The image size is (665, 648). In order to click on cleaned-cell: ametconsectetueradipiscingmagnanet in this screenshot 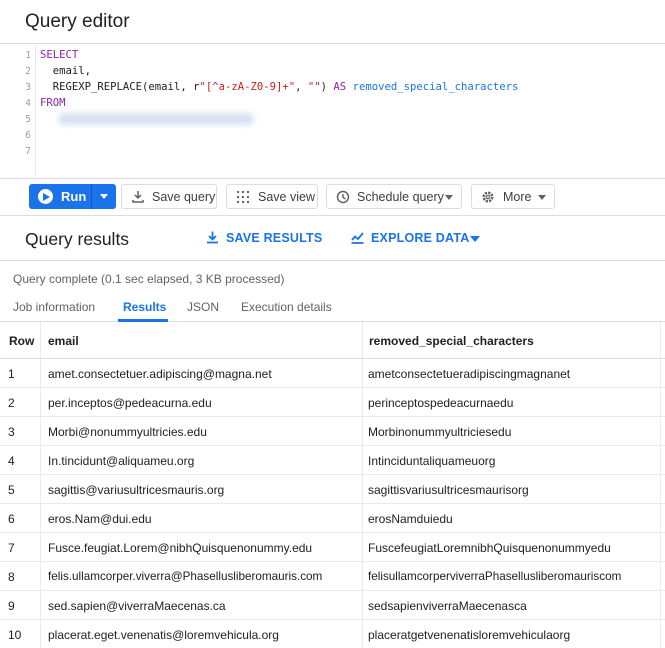, I will do `click(469, 374)`.